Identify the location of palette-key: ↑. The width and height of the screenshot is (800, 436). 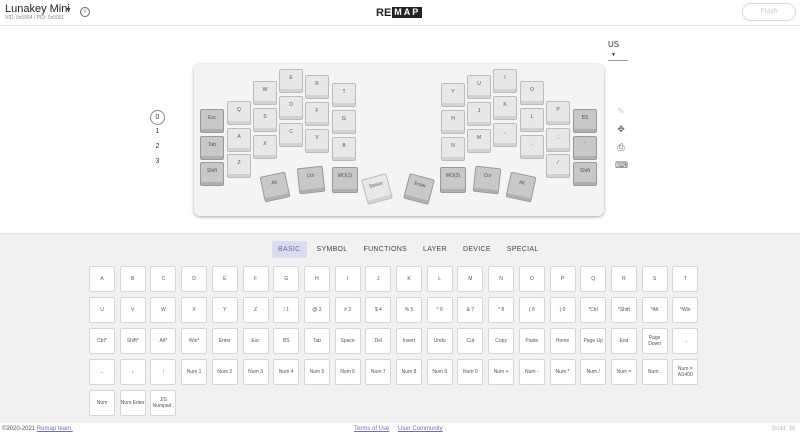
(163, 372).